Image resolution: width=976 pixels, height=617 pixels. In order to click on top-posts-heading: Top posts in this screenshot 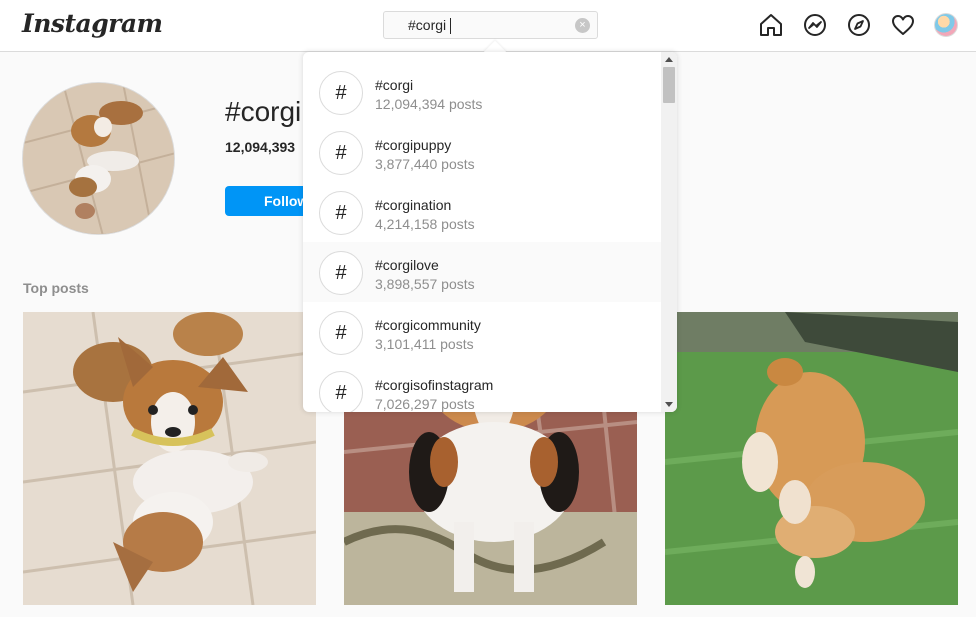, I will do `click(56, 288)`.